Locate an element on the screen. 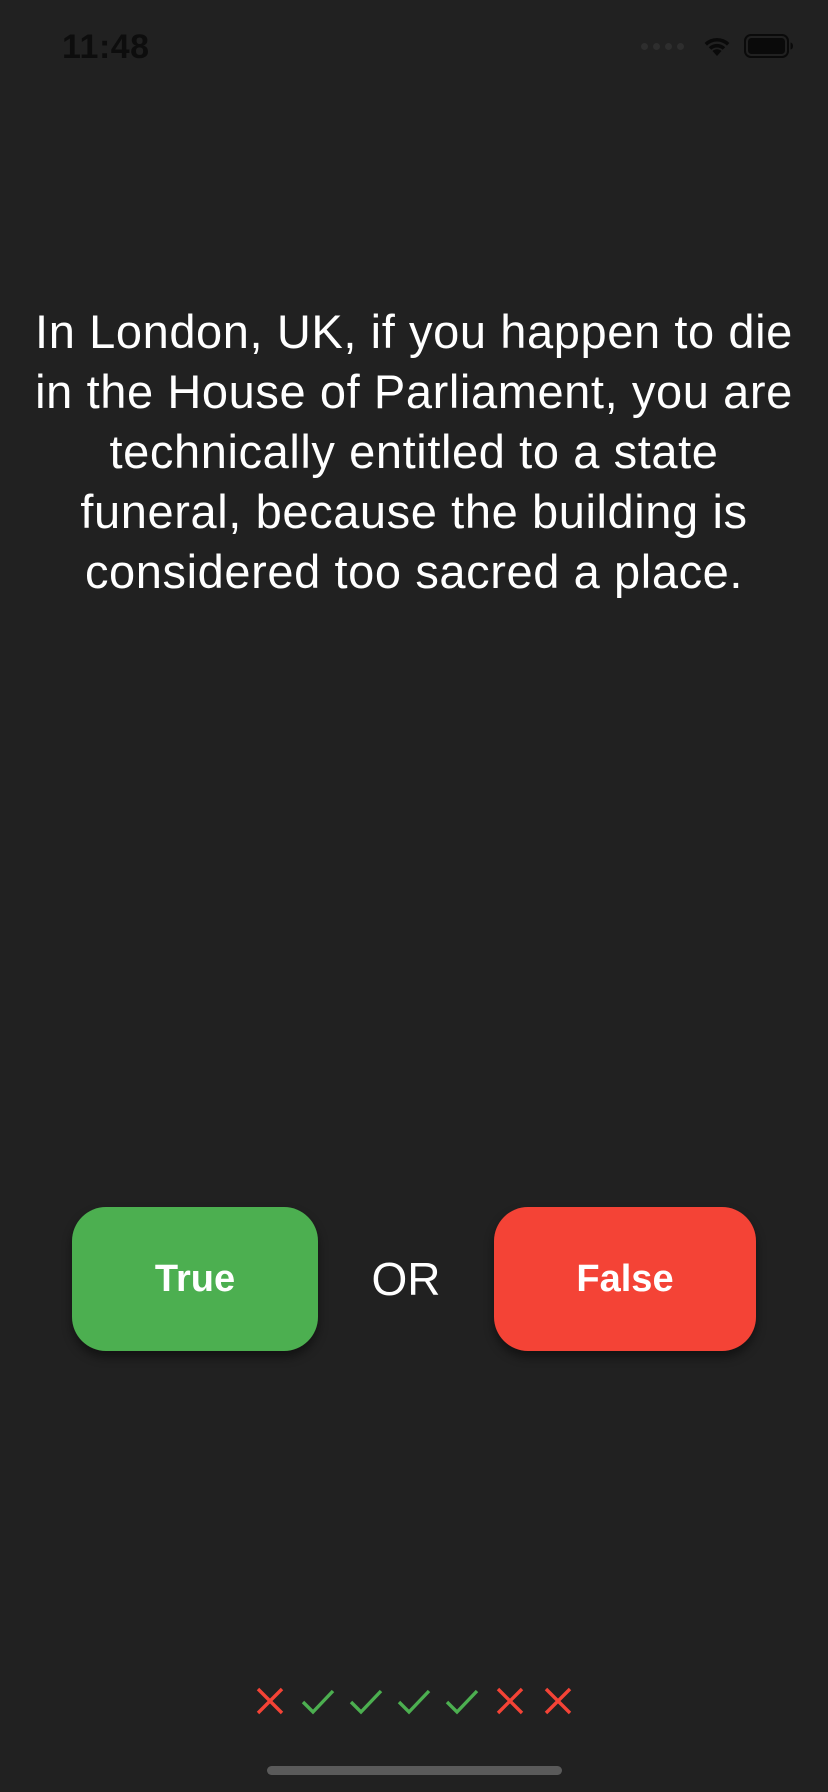  false-button: False is located at coordinates (625, 1279).